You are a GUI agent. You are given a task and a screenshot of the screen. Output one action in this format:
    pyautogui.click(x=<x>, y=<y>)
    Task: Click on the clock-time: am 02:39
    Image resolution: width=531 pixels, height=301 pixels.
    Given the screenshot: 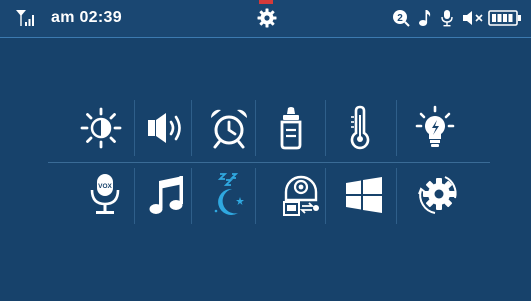 What is the action you would take?
    pyautogui.click(x=86, y=17)
    